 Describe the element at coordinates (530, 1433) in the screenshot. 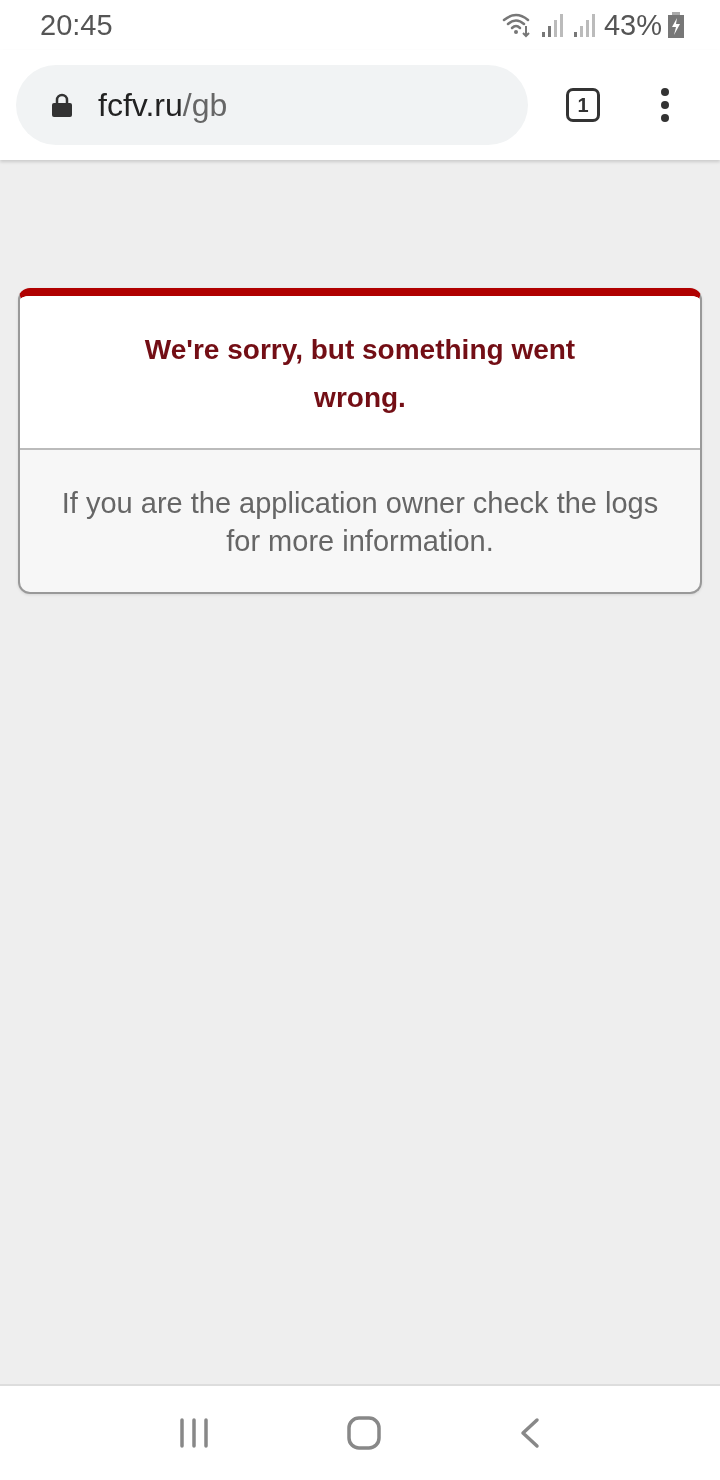

I see `back-icon` at that location.